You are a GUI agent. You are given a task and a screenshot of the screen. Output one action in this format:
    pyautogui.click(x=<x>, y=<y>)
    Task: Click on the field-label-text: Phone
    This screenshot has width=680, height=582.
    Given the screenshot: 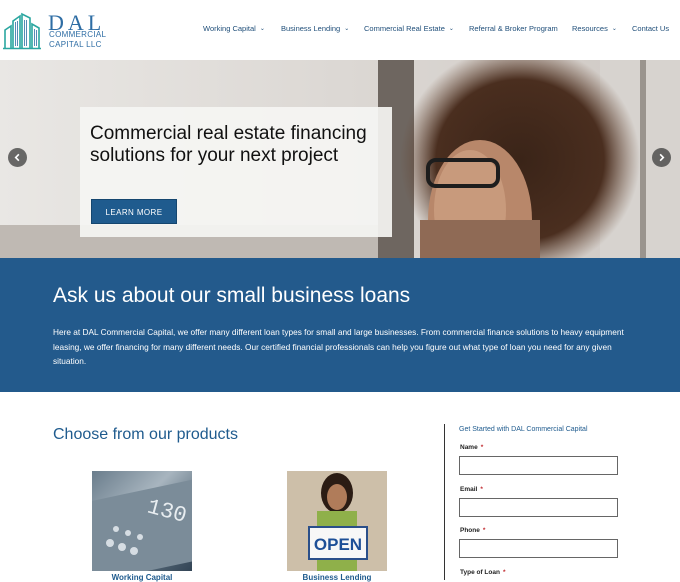 What is the action you would take?
    pyautogui.click(x=470, y=530)
    